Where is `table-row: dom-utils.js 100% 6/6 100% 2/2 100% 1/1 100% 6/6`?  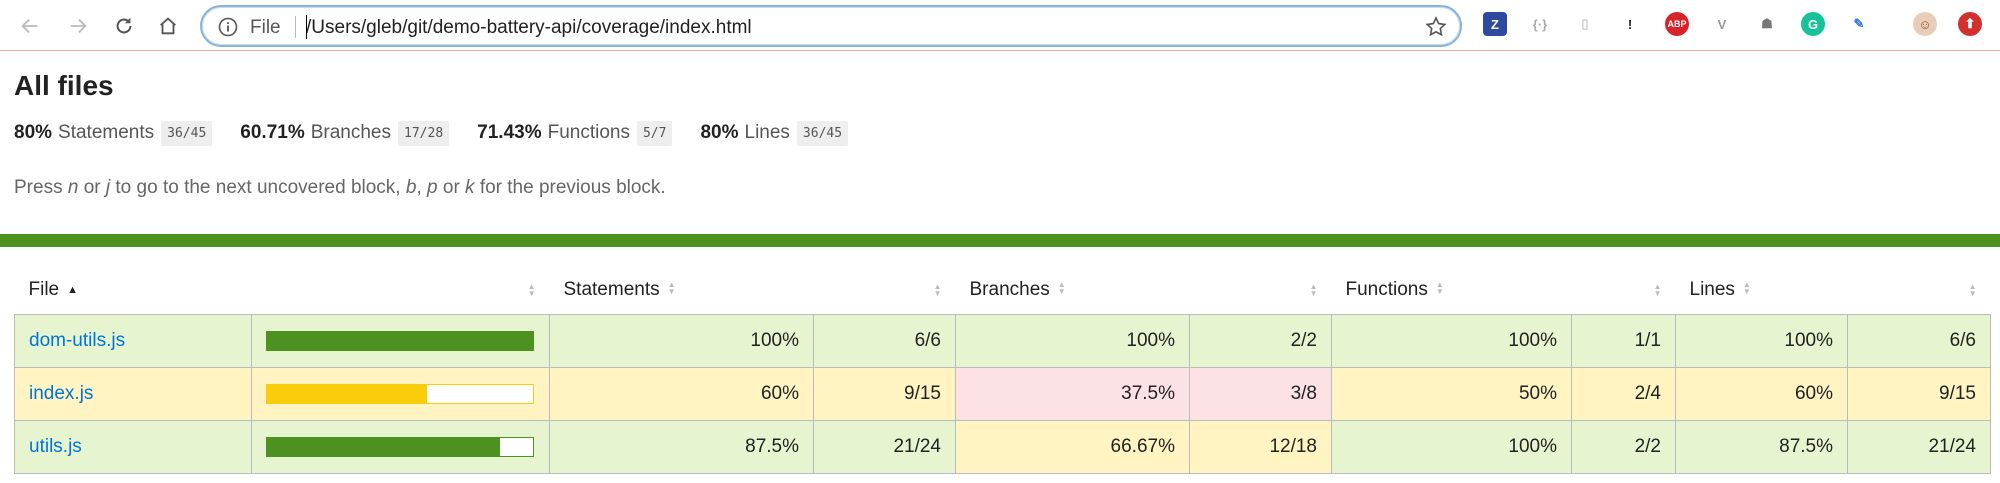 table-row: dom-utils.js 100% 6/6 100% 2/2 100% 1/1 100% 6/6 is located at coordinates (1002, 340).